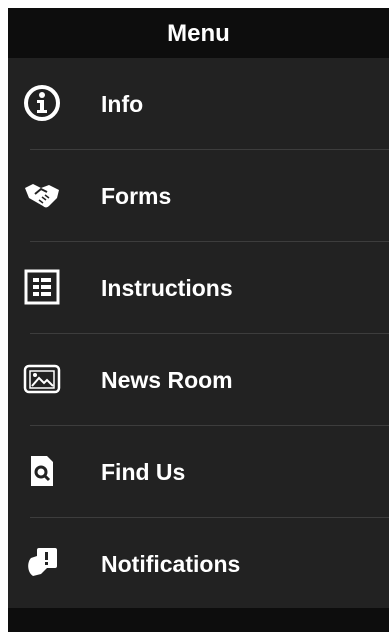 Image resolution: width=389 pixels, height=632 pixels. I want to click on menu-item-forms: Forms, so click(198, 196).